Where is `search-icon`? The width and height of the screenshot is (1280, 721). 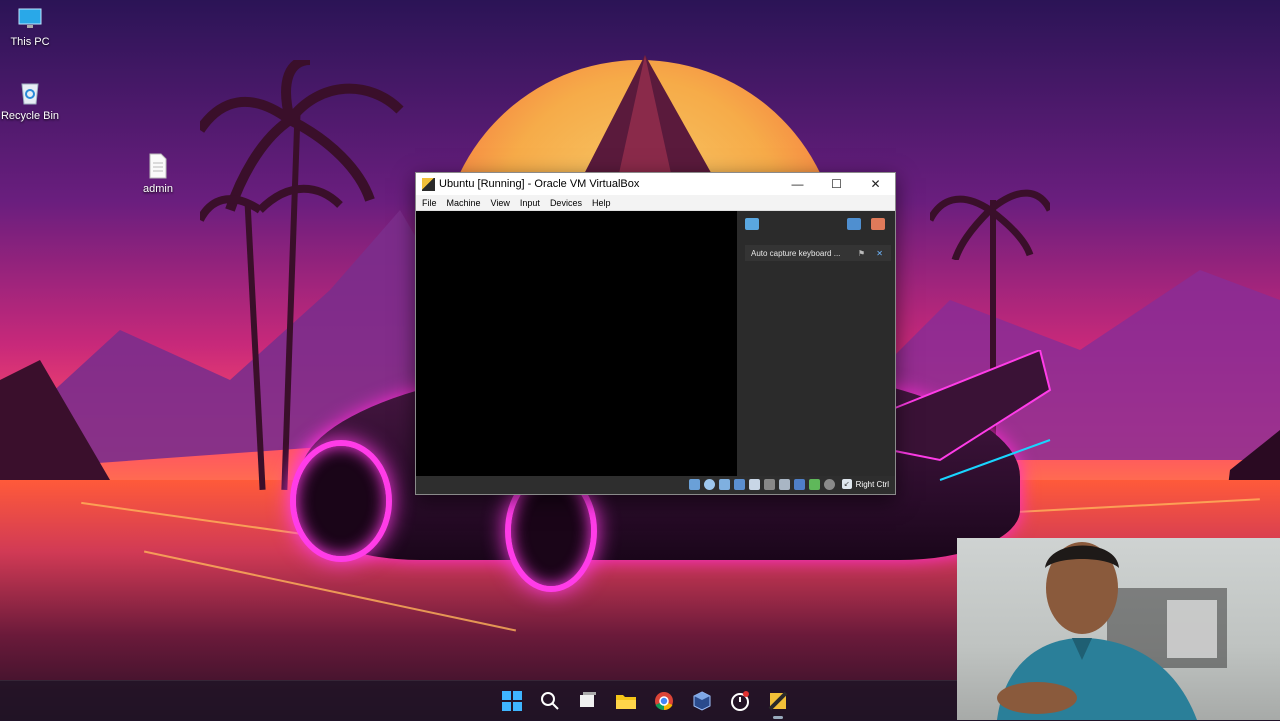
search-icon is located at coordinates (550, 701).